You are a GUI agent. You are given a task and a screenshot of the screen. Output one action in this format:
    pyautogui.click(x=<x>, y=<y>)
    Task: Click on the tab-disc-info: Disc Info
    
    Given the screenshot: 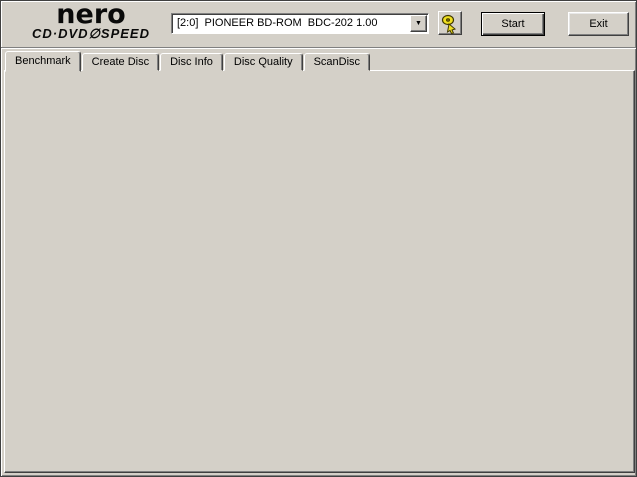 What is the action you would take?
    pyautogui.click(x=191, y=62)
    